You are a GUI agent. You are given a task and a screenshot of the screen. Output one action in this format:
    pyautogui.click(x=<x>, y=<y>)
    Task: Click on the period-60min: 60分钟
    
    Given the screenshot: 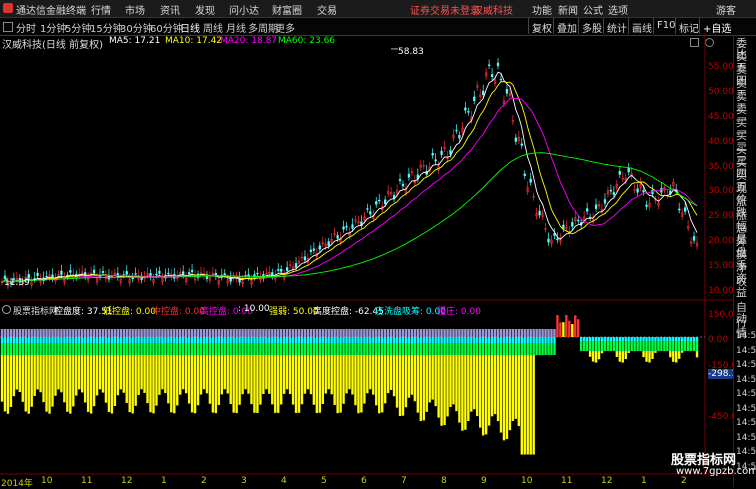 What is the action you would take?
    pyautogui.click(x=166, y=27)
    